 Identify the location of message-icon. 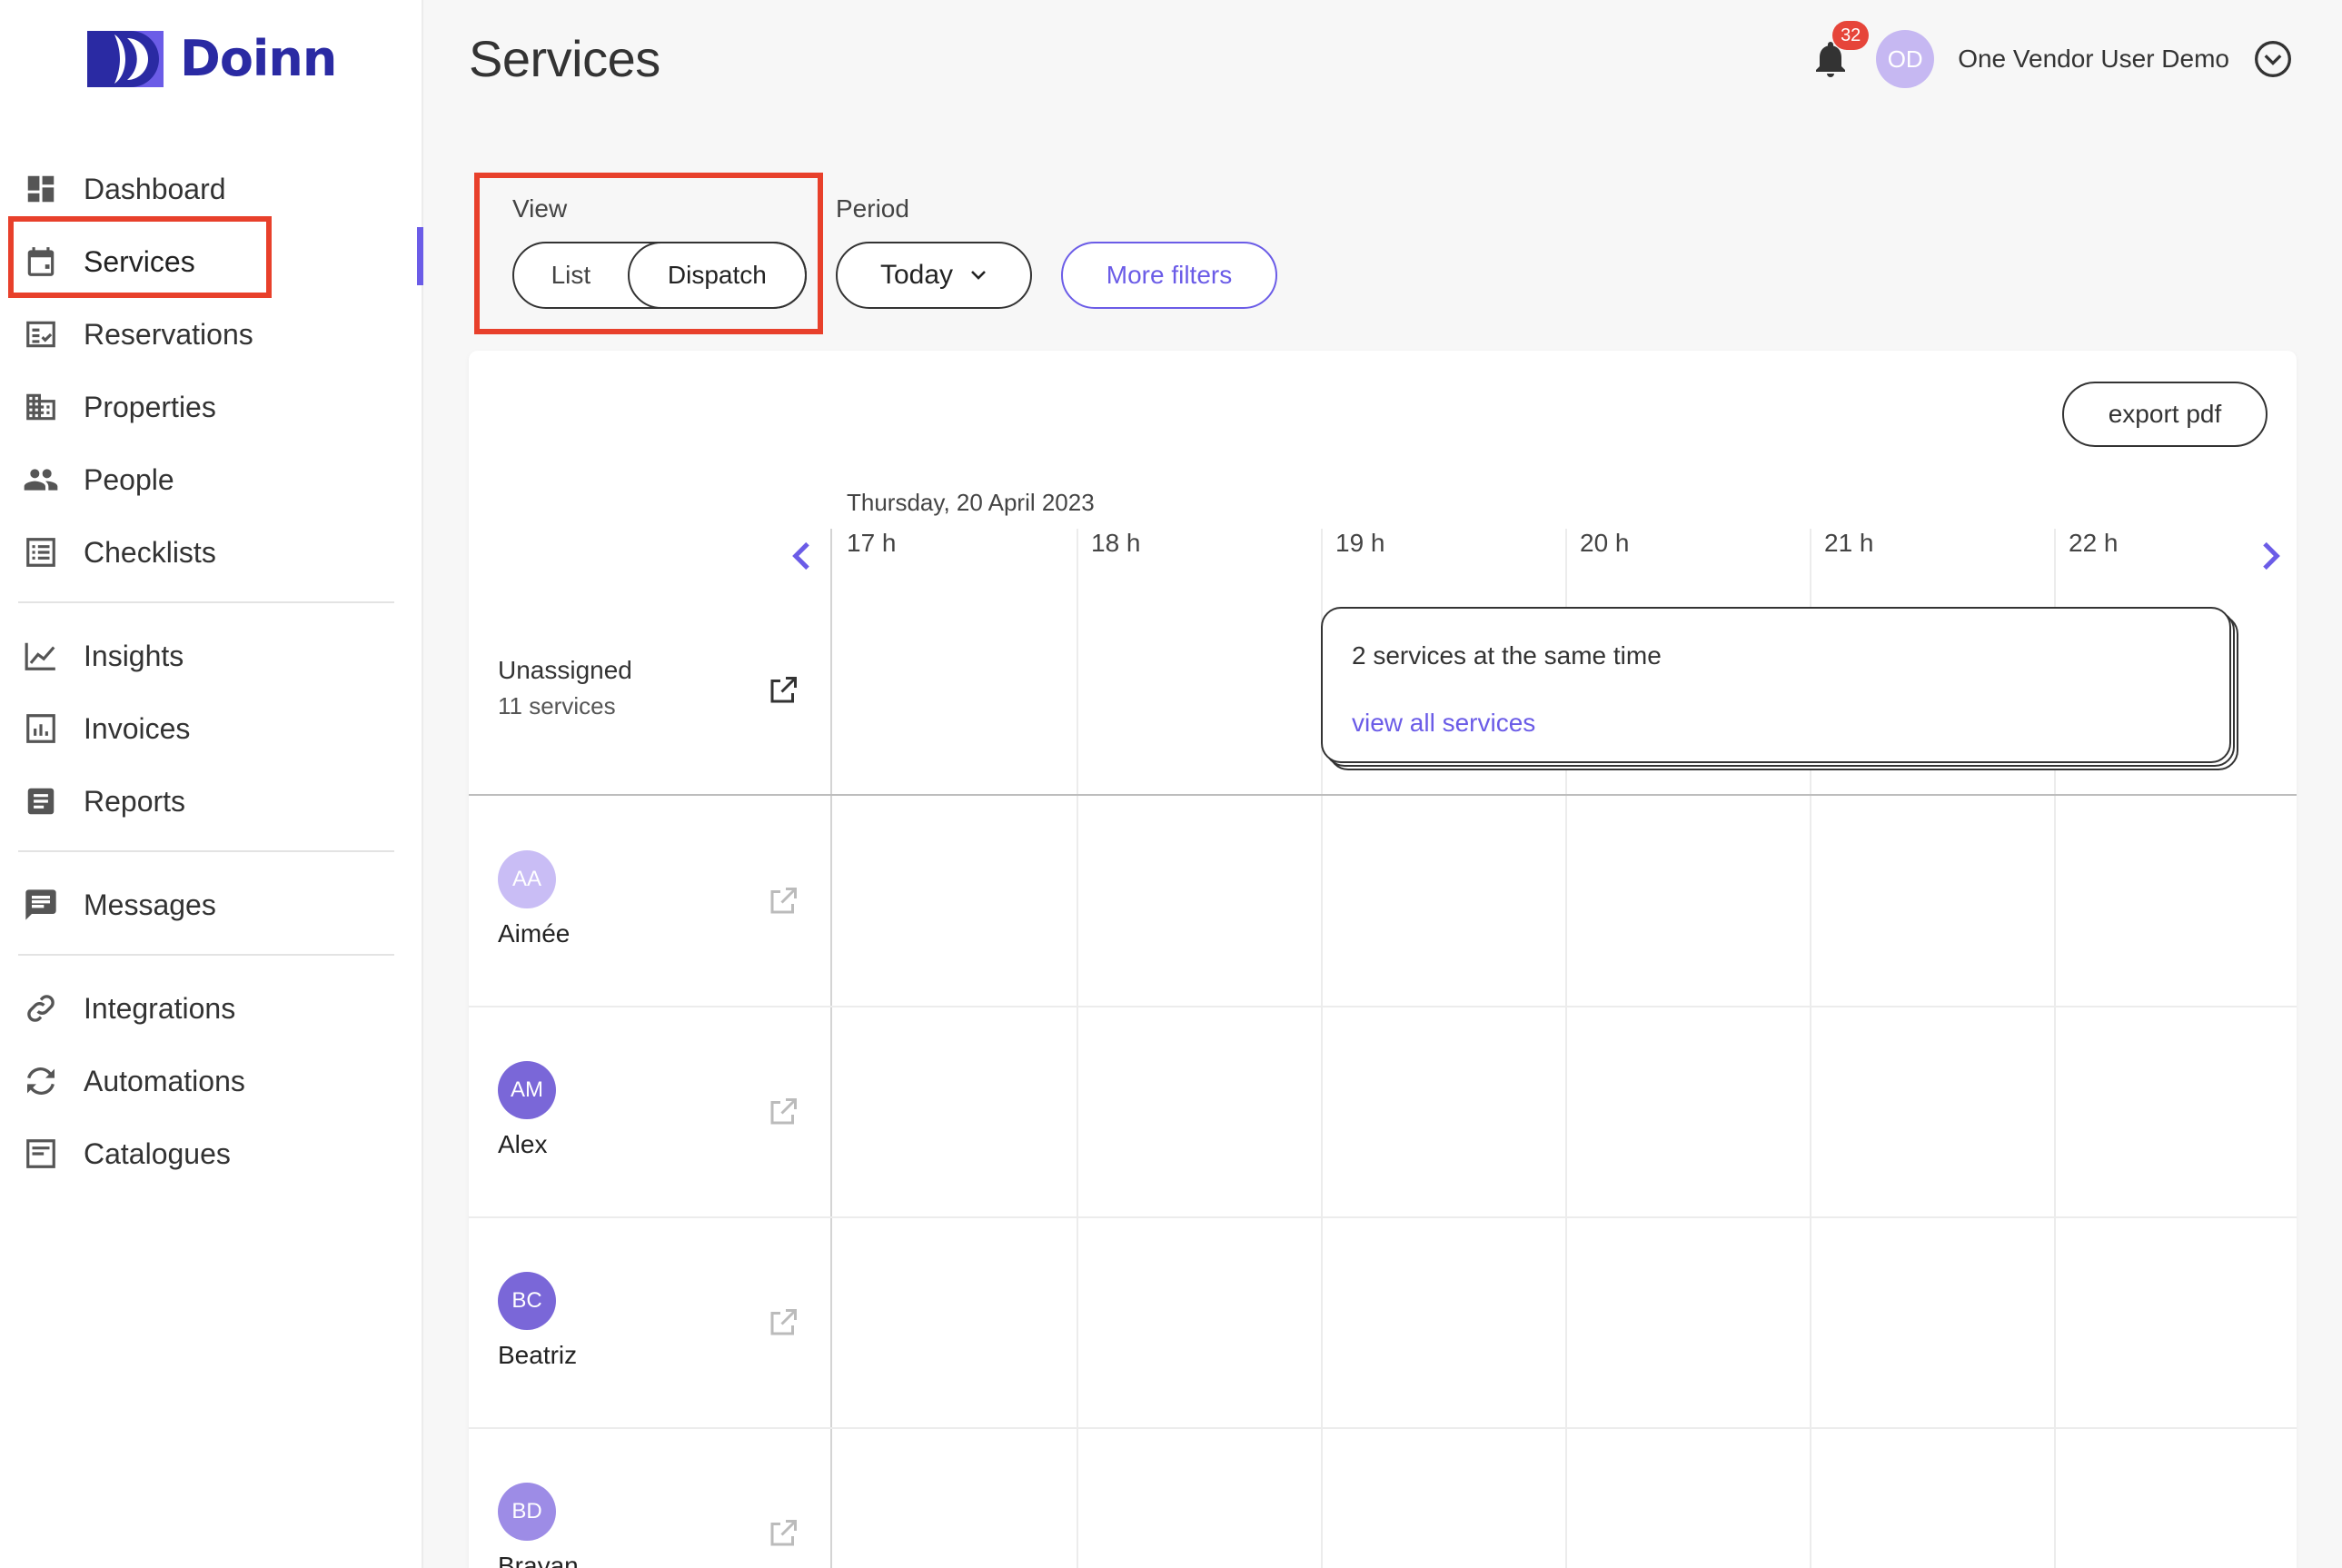
(41, 905).